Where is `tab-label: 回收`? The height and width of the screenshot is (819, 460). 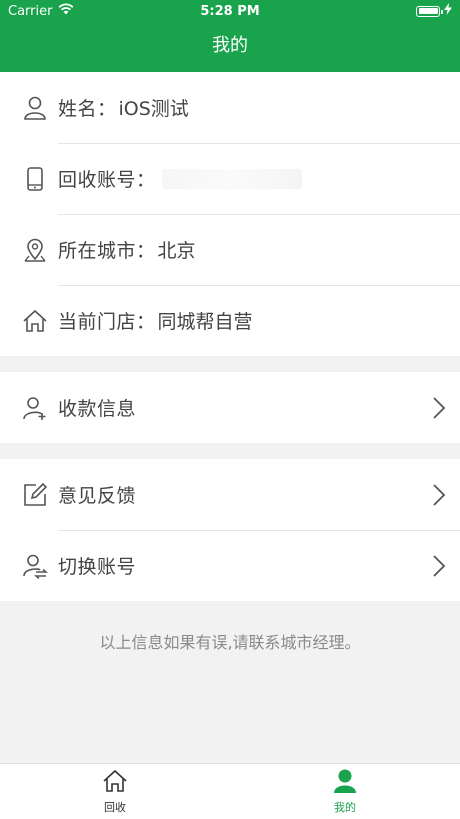
tab-label: 回收 is located at coordinates (115, 807).